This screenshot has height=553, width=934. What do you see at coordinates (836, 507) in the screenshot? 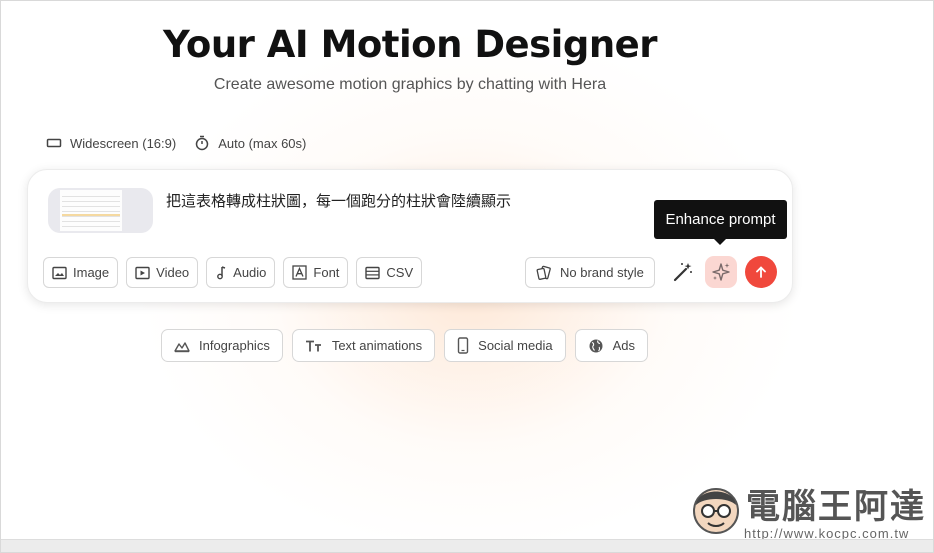
I see `watermark-text: 電腦王阿達` at bounding box center [836, 507].